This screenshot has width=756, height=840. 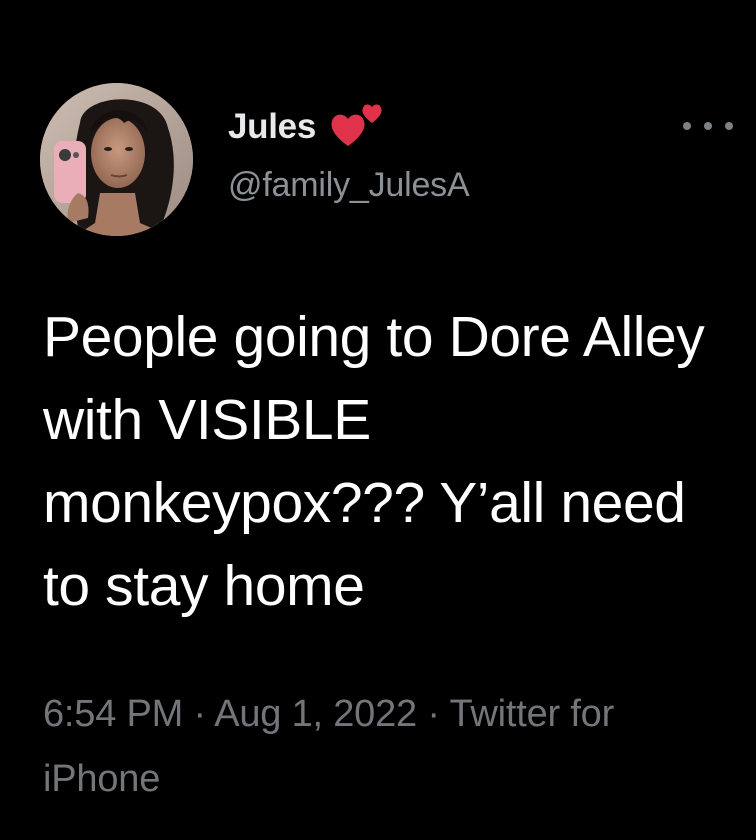 What do you see at coordinates (315, 714) in the screenshot?
I see `tweet-date: Aug 1, 2022` at bounding box center [315, 714].